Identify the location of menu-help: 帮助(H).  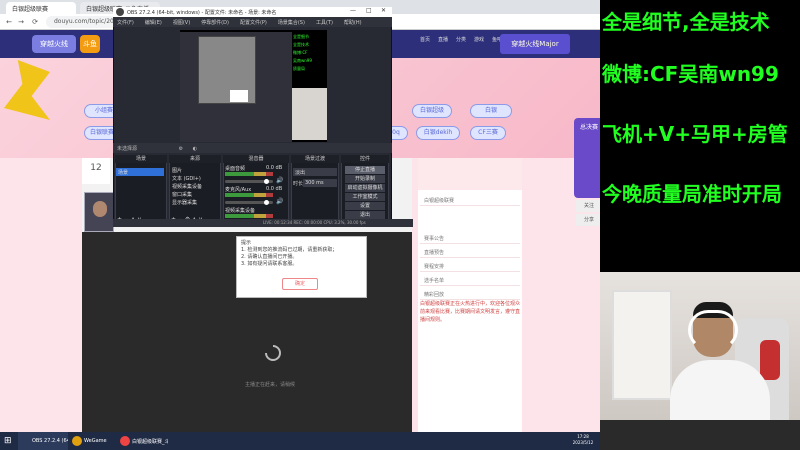
(353, 23).